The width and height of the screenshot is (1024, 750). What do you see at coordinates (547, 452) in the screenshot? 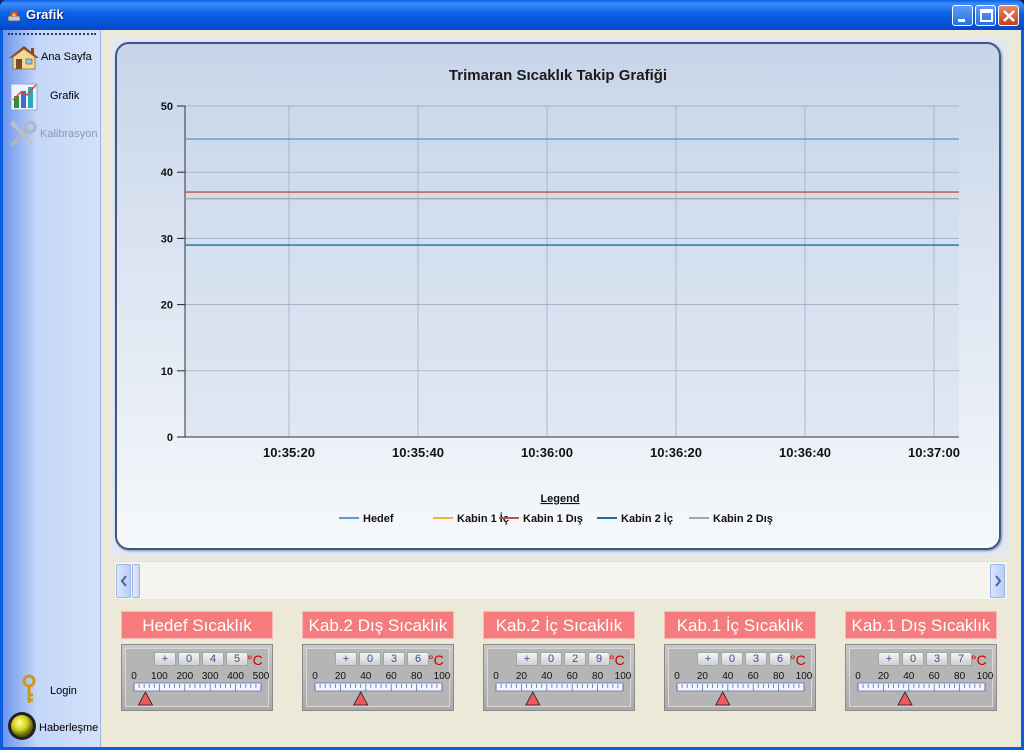
I see `x-tick-label: 10:36:00` at bounding box center [547, 452].